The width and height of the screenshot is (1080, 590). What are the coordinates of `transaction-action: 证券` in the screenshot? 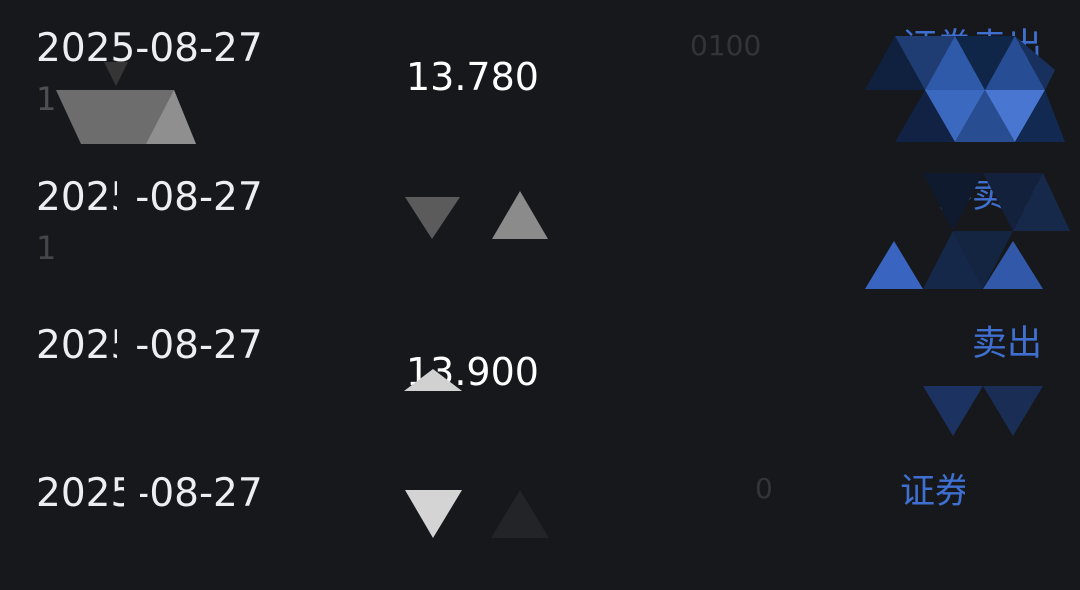 It's located at (934, 492).